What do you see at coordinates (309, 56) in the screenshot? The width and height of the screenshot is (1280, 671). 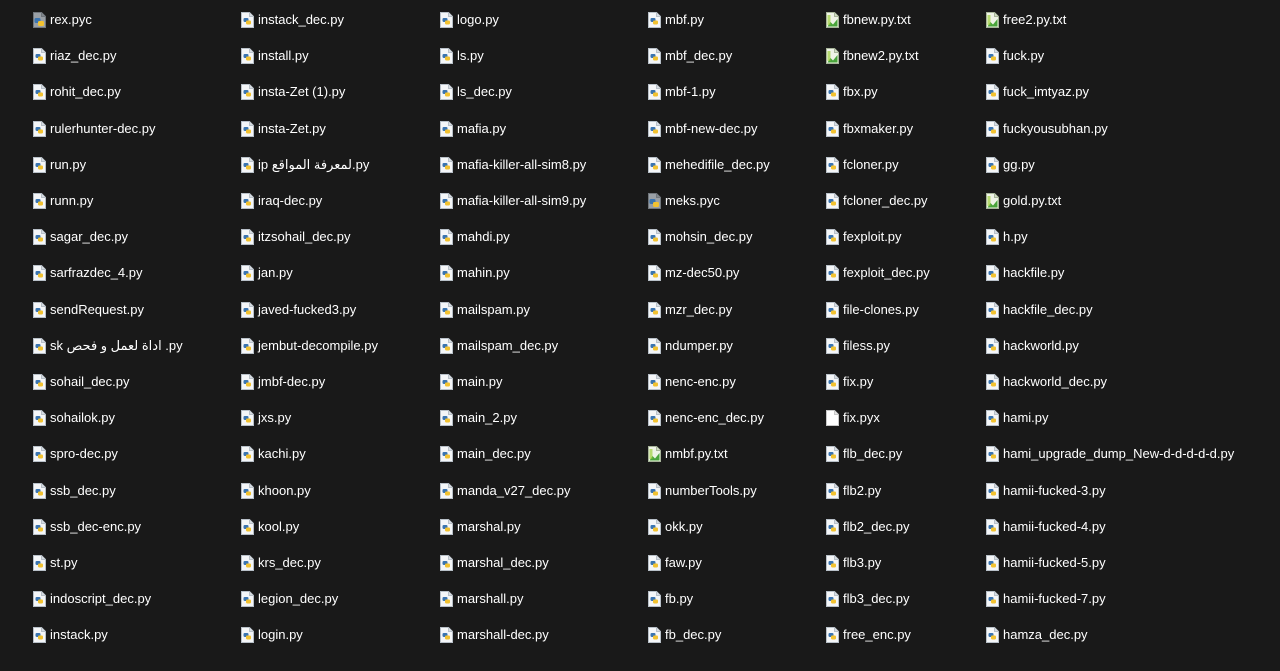 I see `file-item: install.py` at bounding box center [309, 56].